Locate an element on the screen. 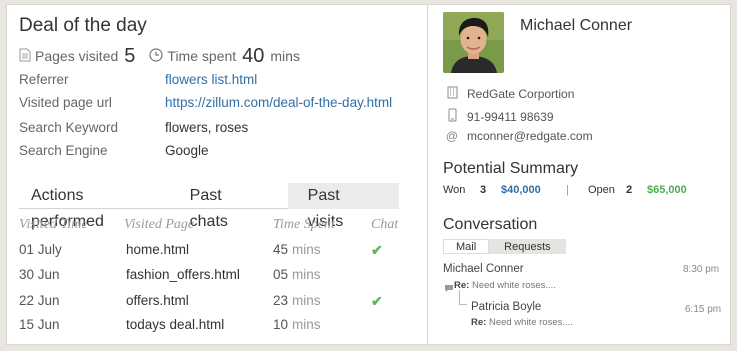  search-keyword-label: Search Keyword is located at coordinates (69, 127).